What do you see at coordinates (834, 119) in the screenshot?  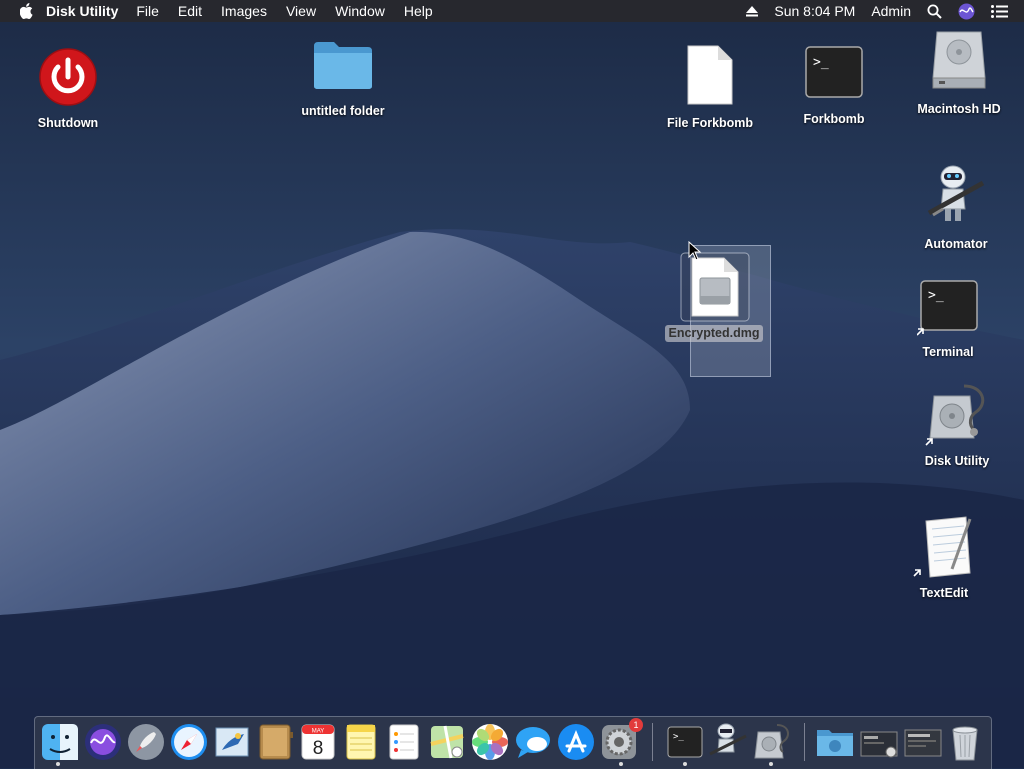 I see `desktop-icon-label: Forkbomb` at bounding box center [834, 119].